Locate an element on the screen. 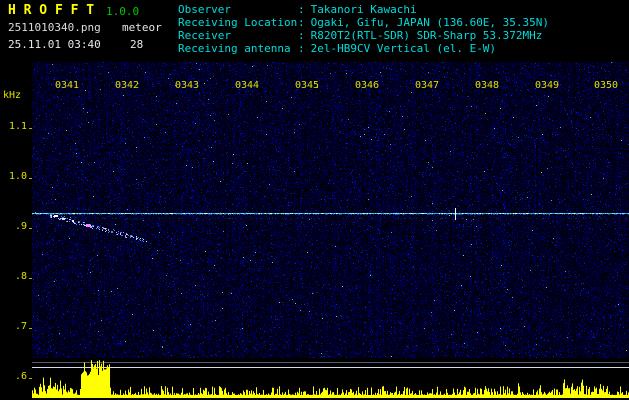 This screenshot has height=400, width=629. info-value: Takanori Kawachi is located at coordinates (363, 9).